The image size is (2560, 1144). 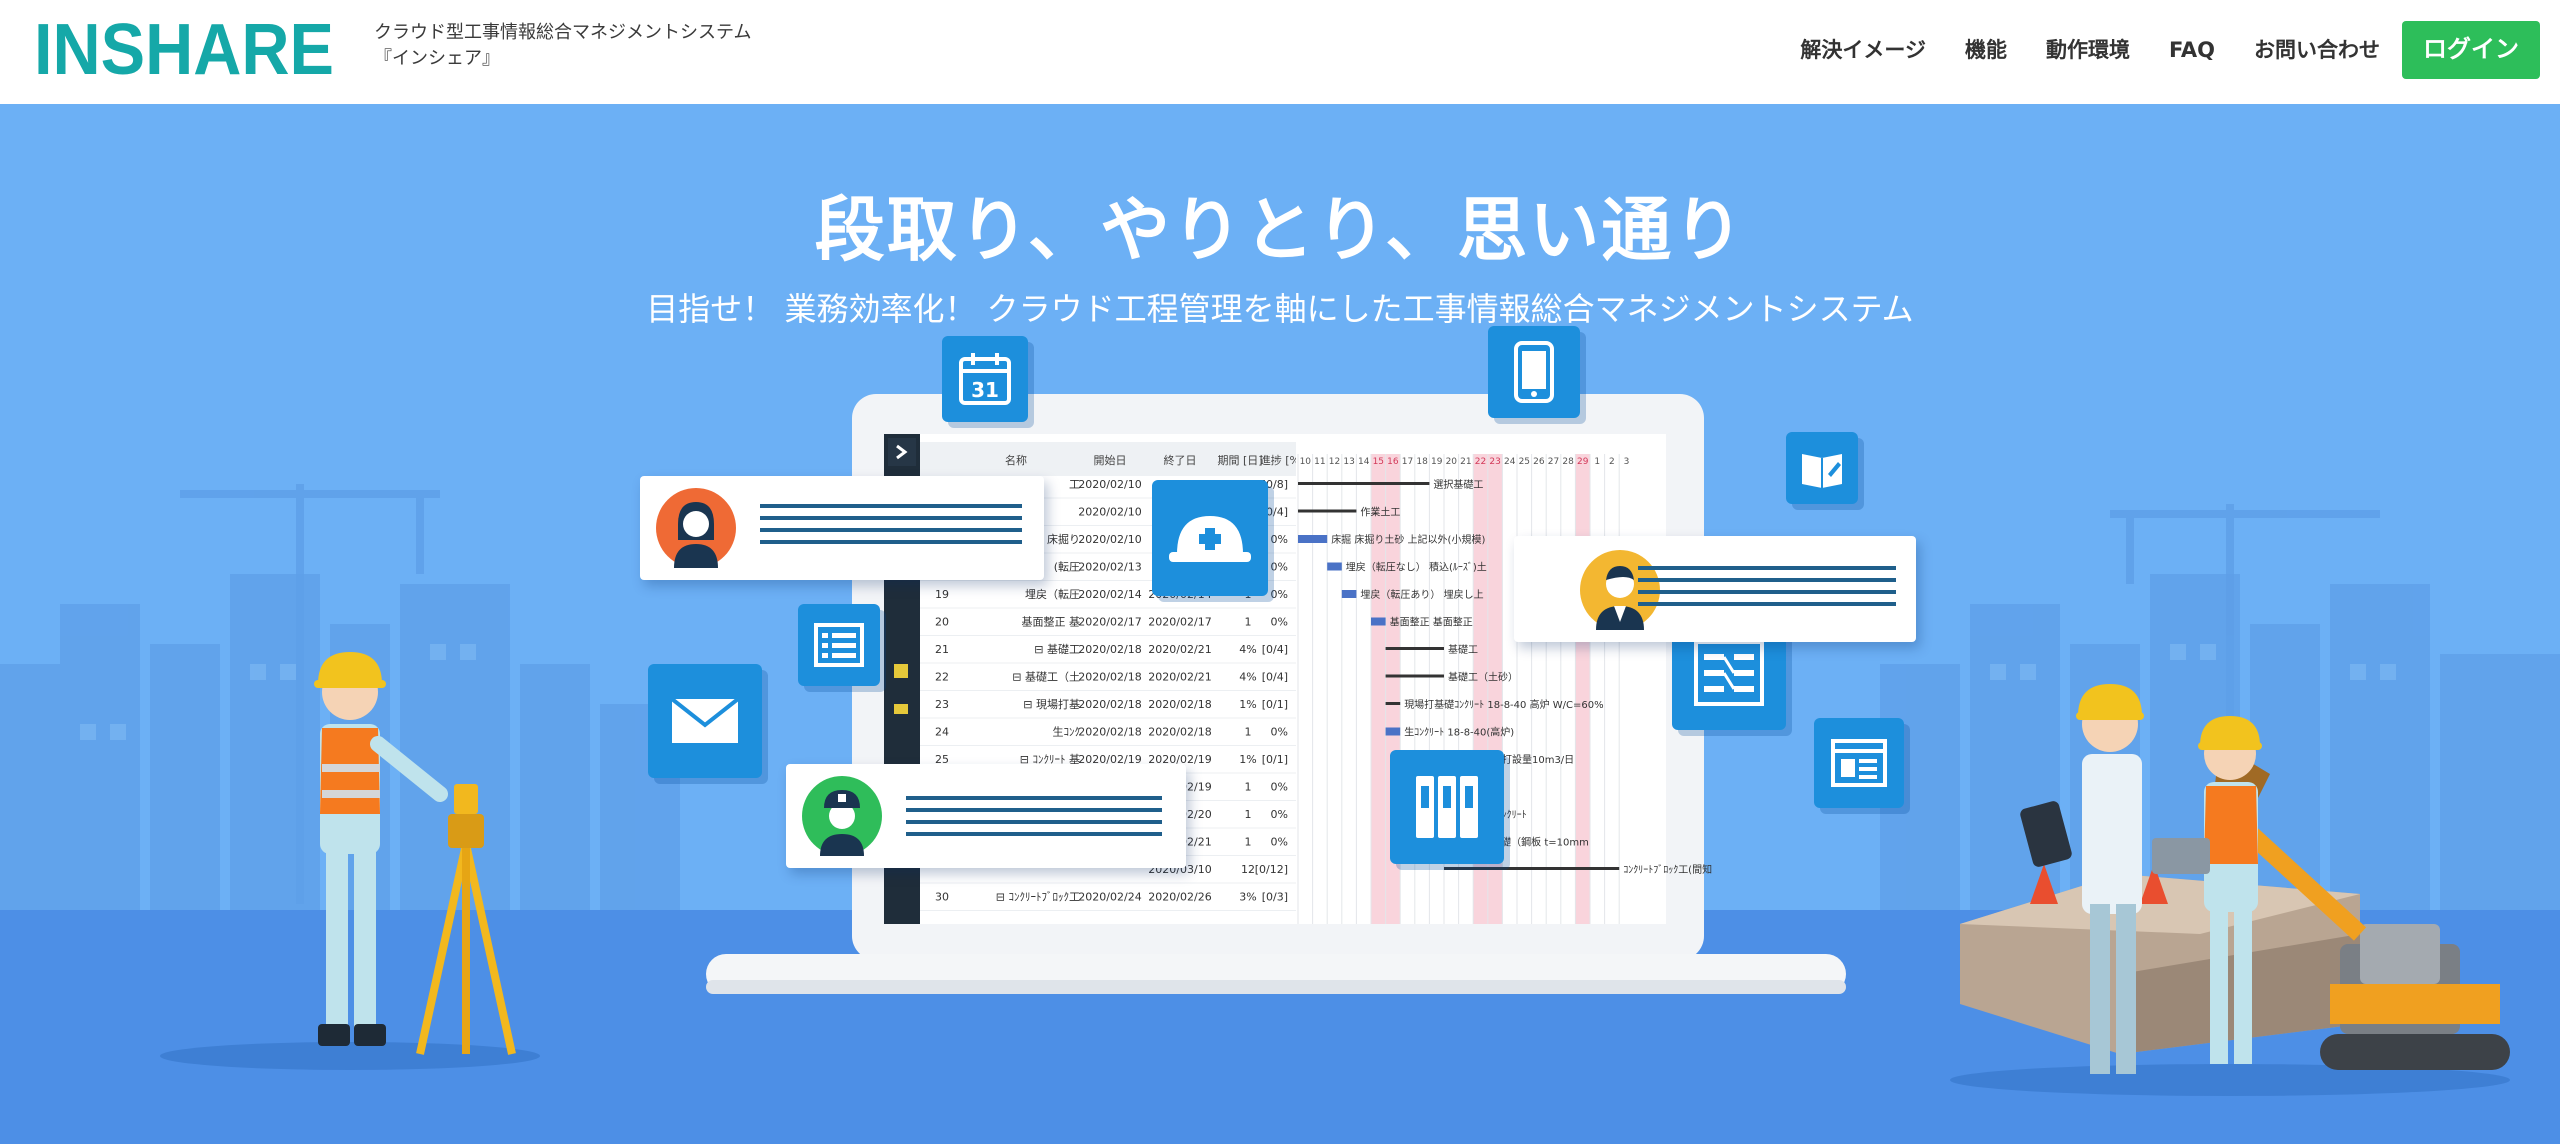 I want to click on site-tagline: クラウド型工事情報総合マネジメントシステム 『インシェア』, so click(x=562, y=46).